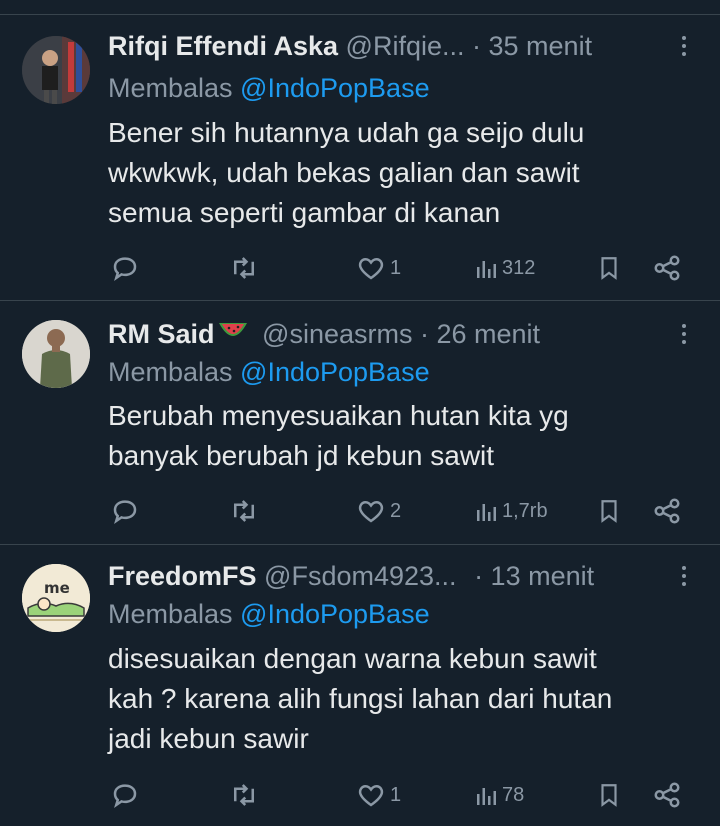  Describe the element at coordinates (337, 334) in the screenshot. I see `user-handle: @sineasrms` at that location.